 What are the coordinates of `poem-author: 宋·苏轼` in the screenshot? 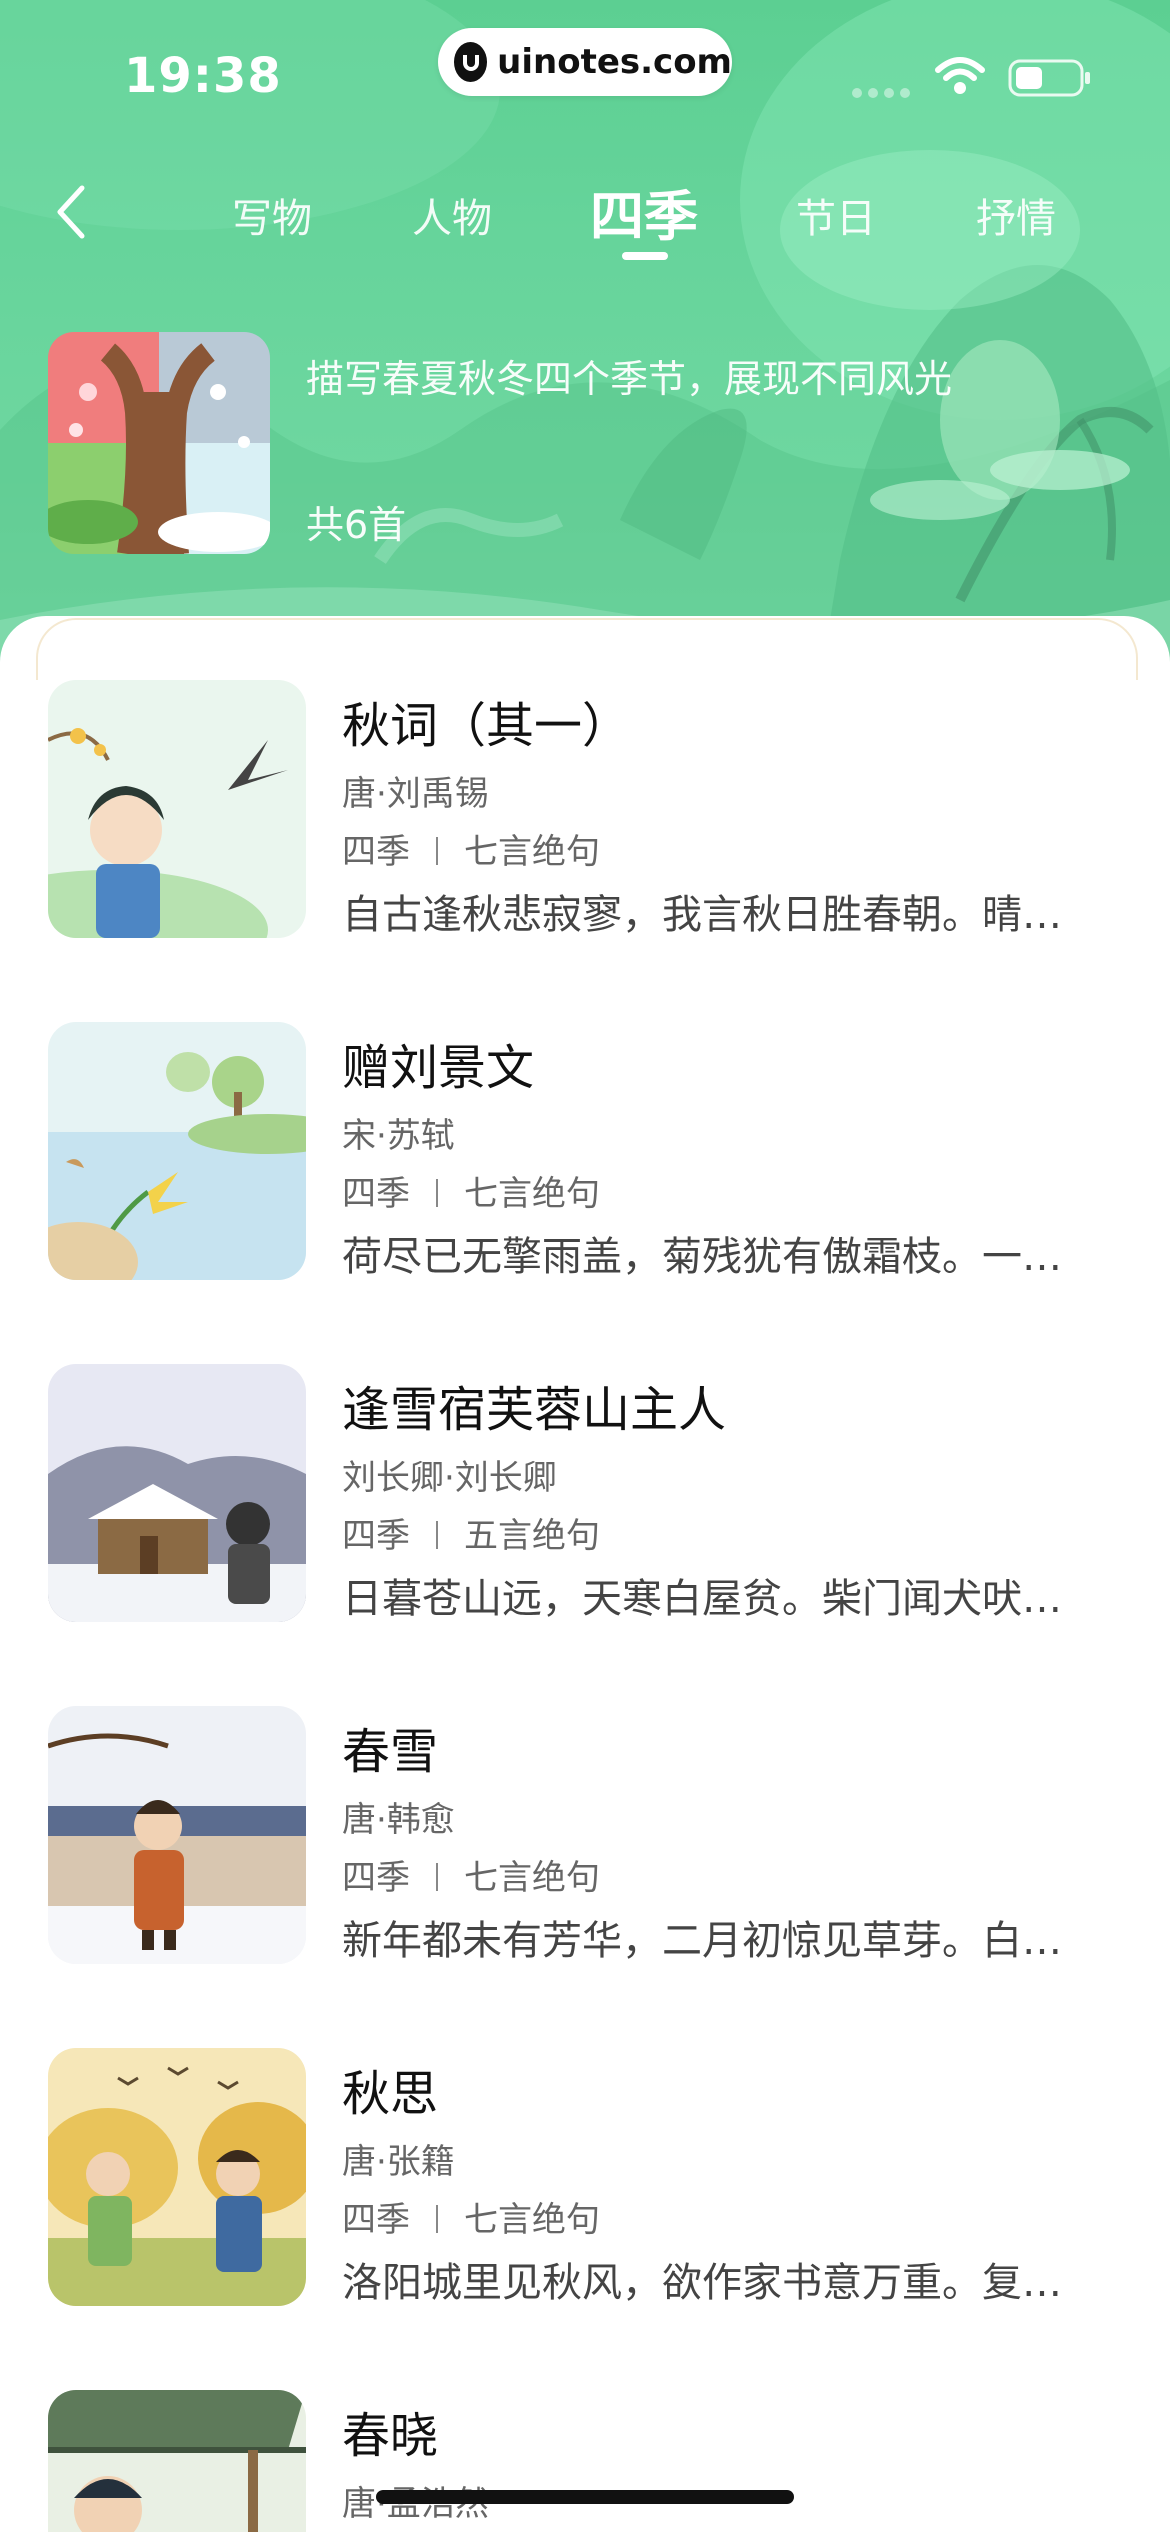 It's located at (398, 1136).